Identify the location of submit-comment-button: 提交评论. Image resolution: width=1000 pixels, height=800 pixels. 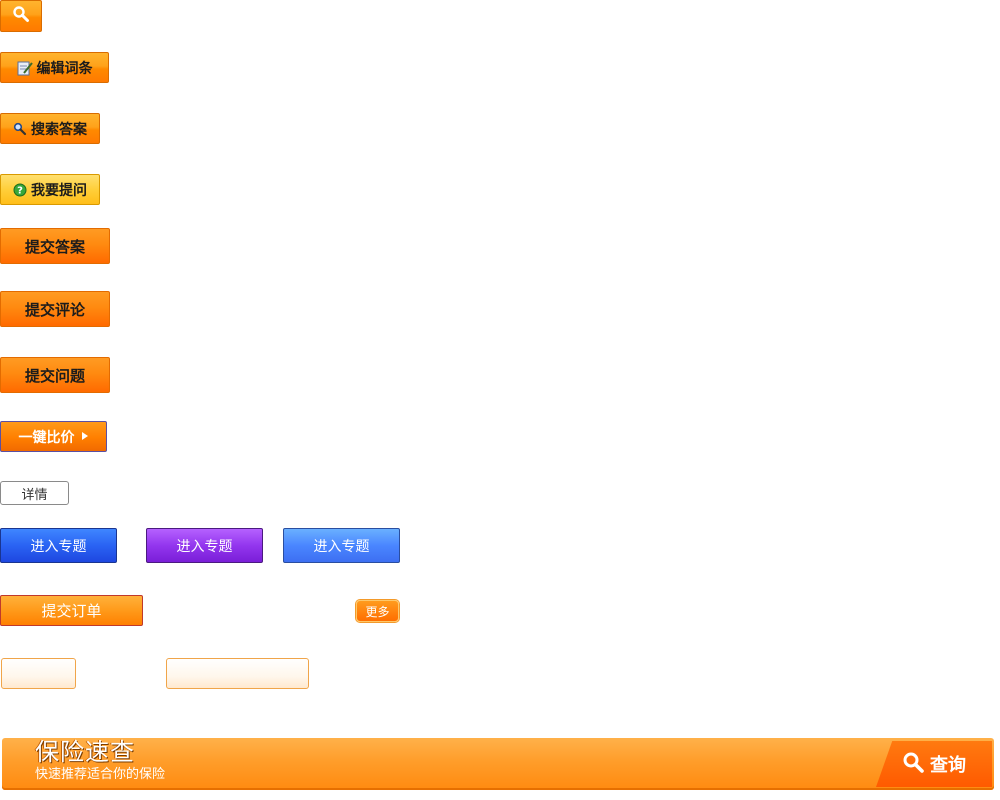
(55, 309).